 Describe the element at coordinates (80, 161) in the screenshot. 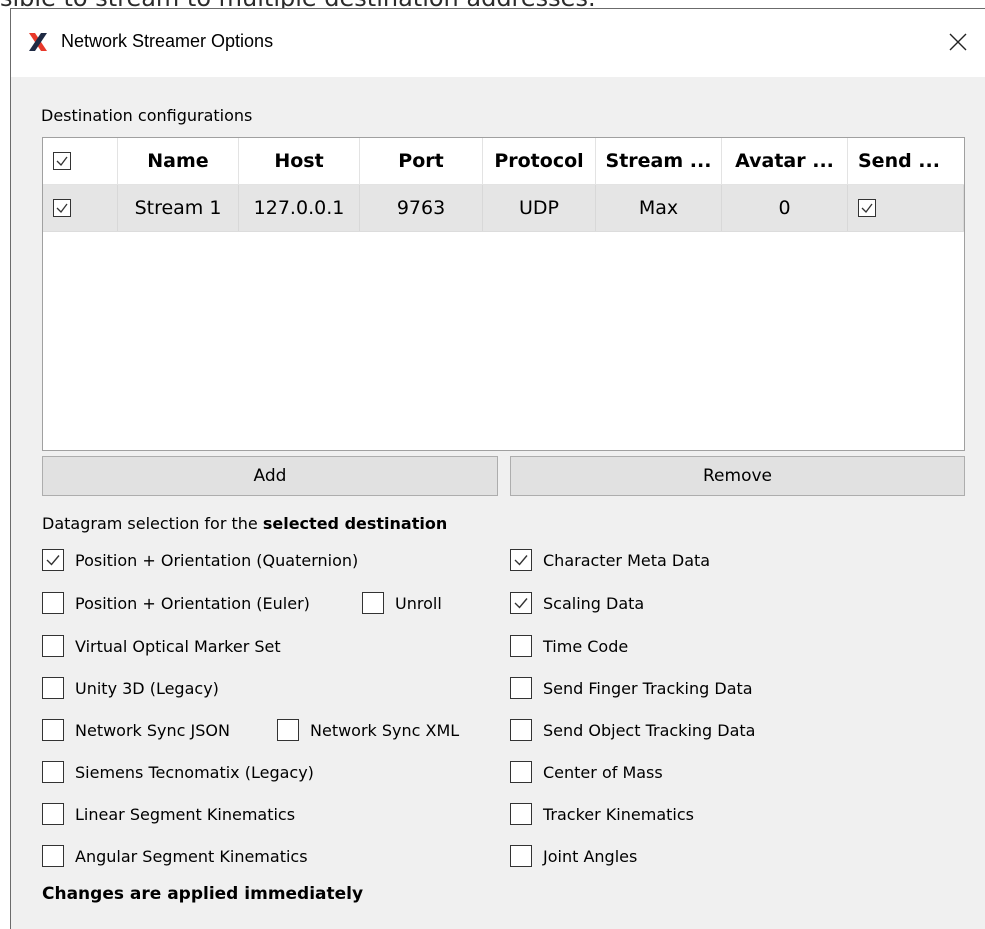

I see `header-select-all` at that location.